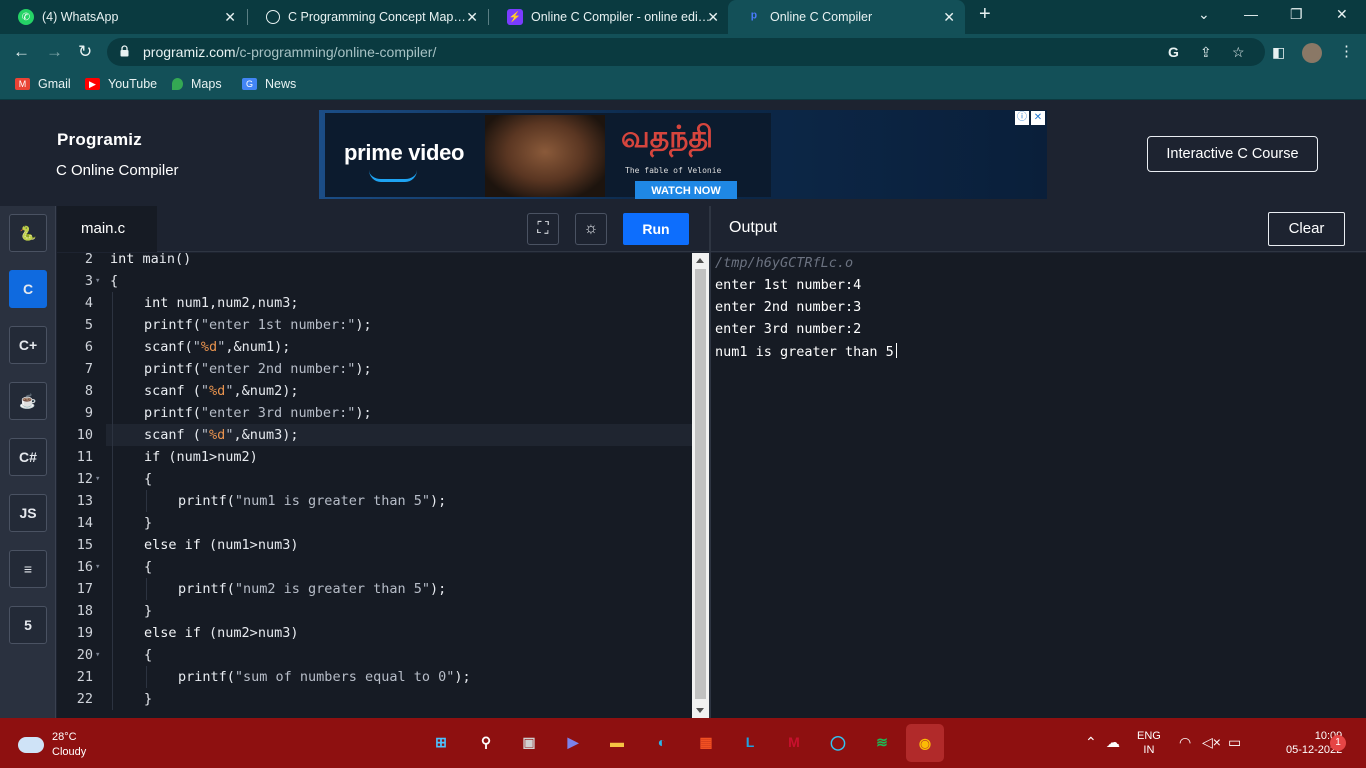 This screenshot has width=1366, height=768. Describe the element at coordinates (374, 435) in the screenshot. I see `code-line: 10 scanf ("%d",&num3);` at that location.